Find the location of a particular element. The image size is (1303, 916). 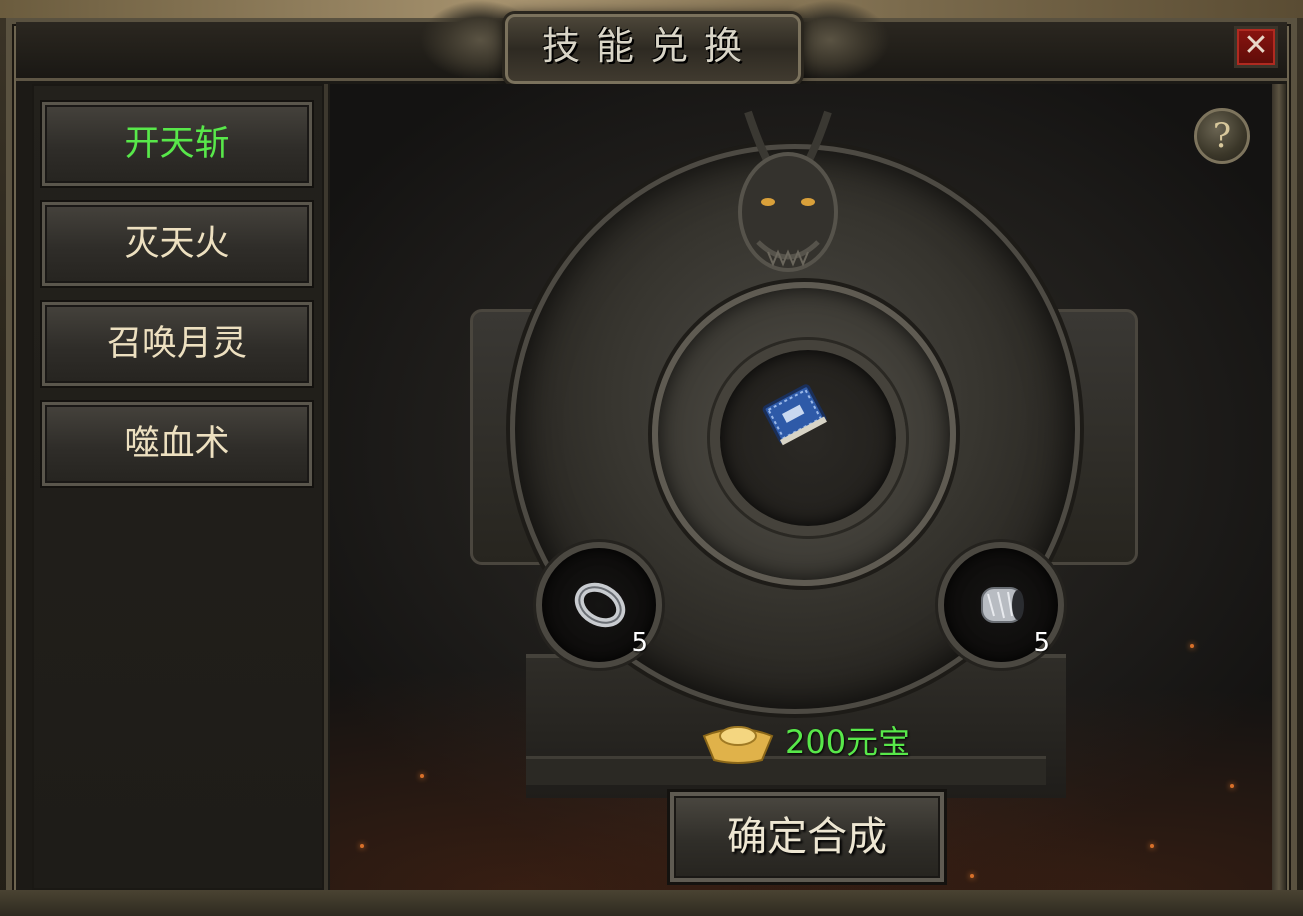

material-slot-right: 5 is located at coordinates (1001, 605).